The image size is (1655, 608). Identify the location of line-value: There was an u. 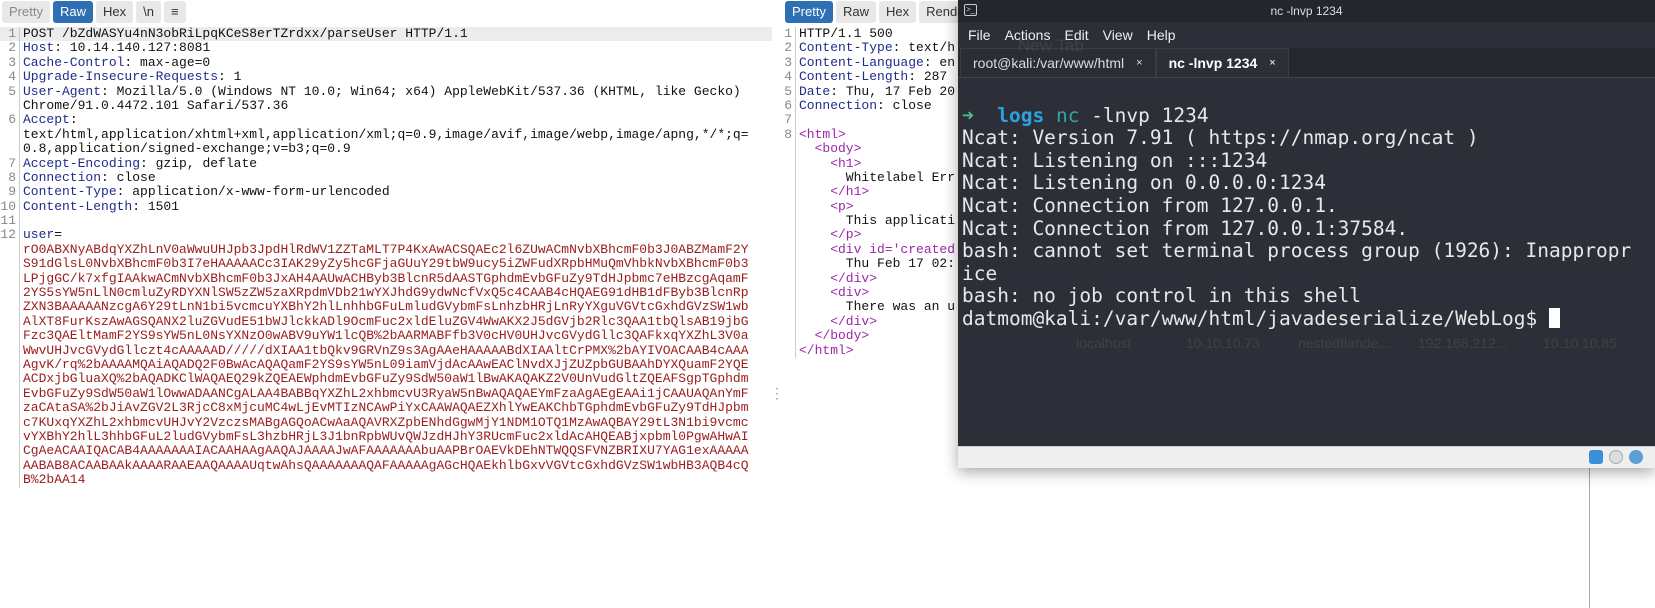
(877, 307).